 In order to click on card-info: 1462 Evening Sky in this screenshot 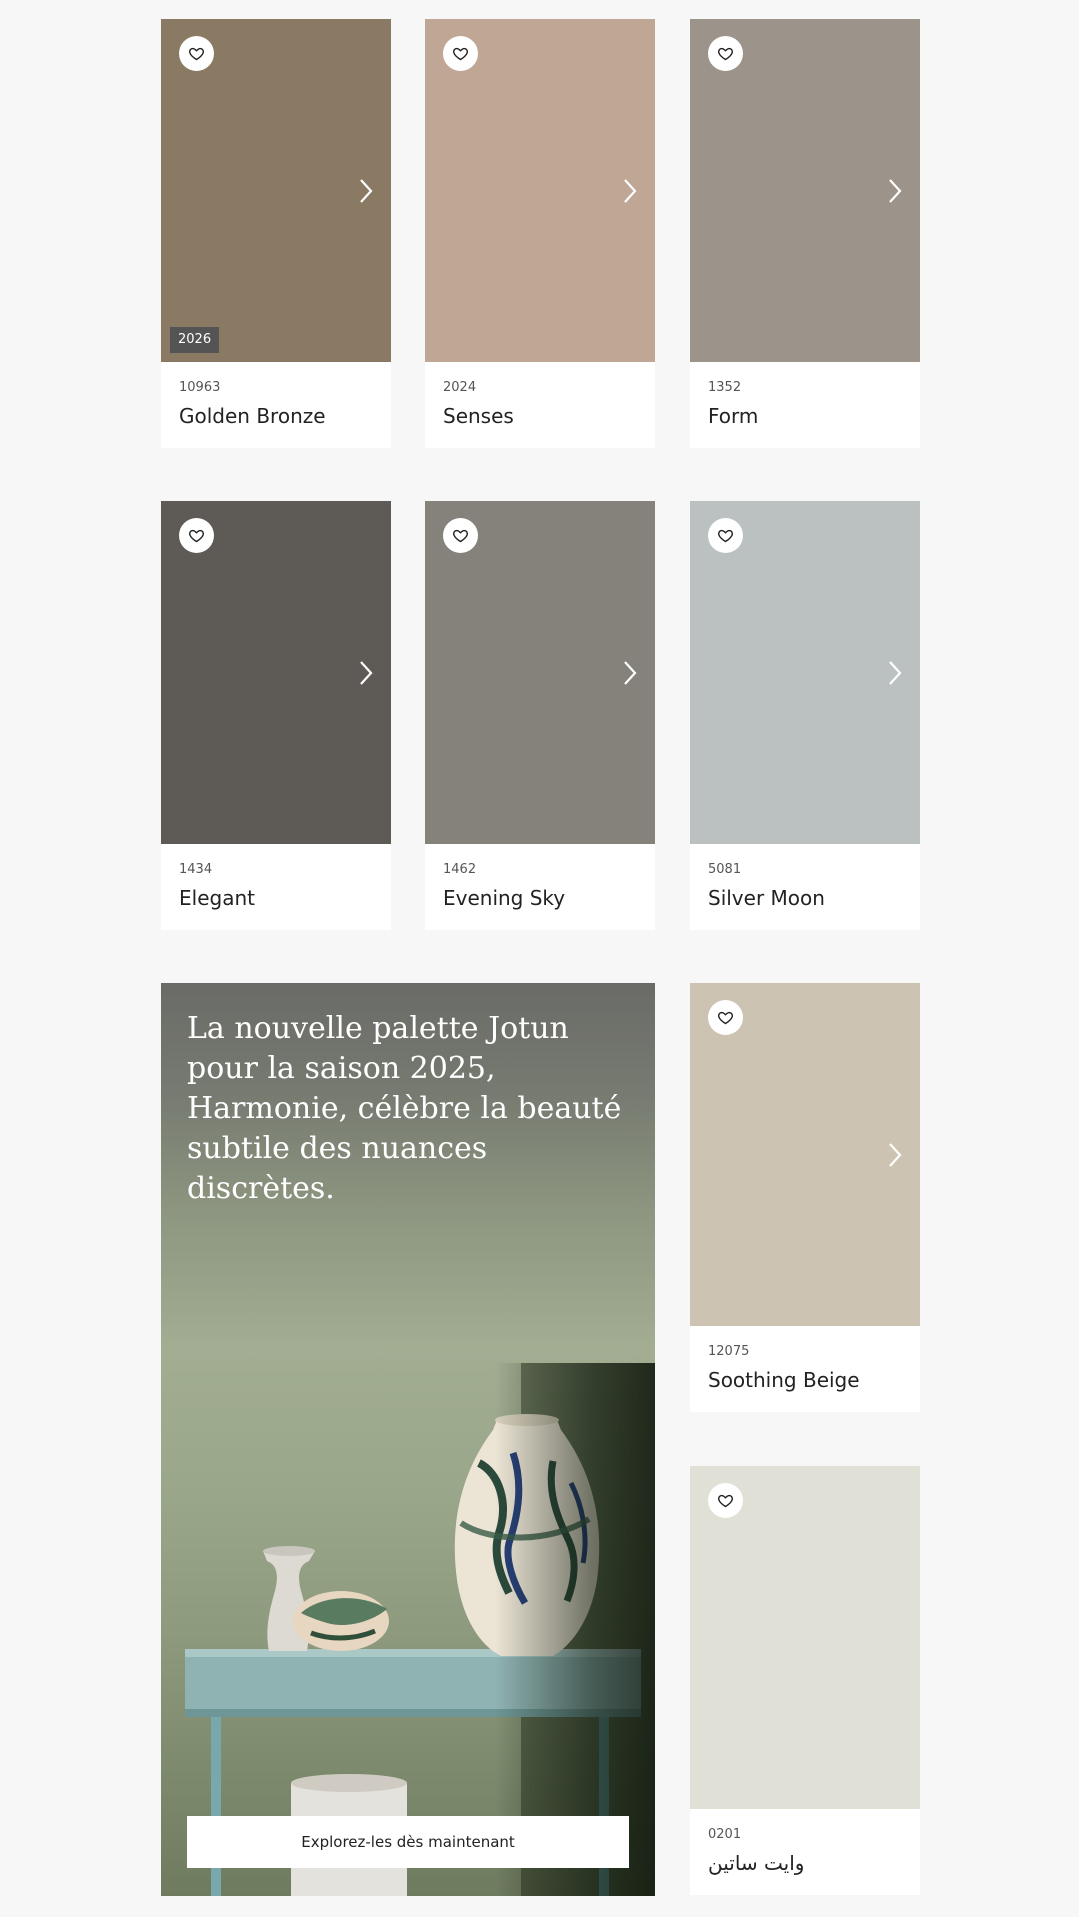, I will do `click(540, 887)`.